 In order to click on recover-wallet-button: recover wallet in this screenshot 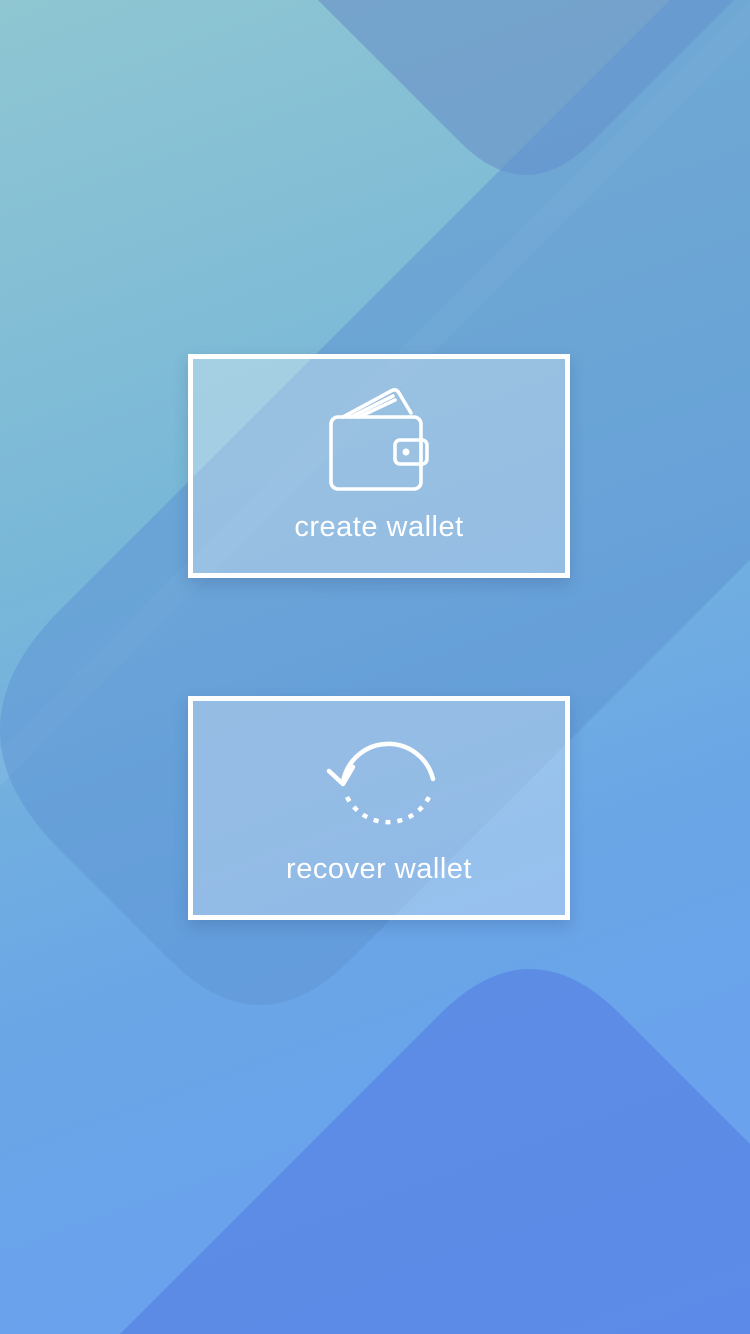, I will do `click(379, 808)`.